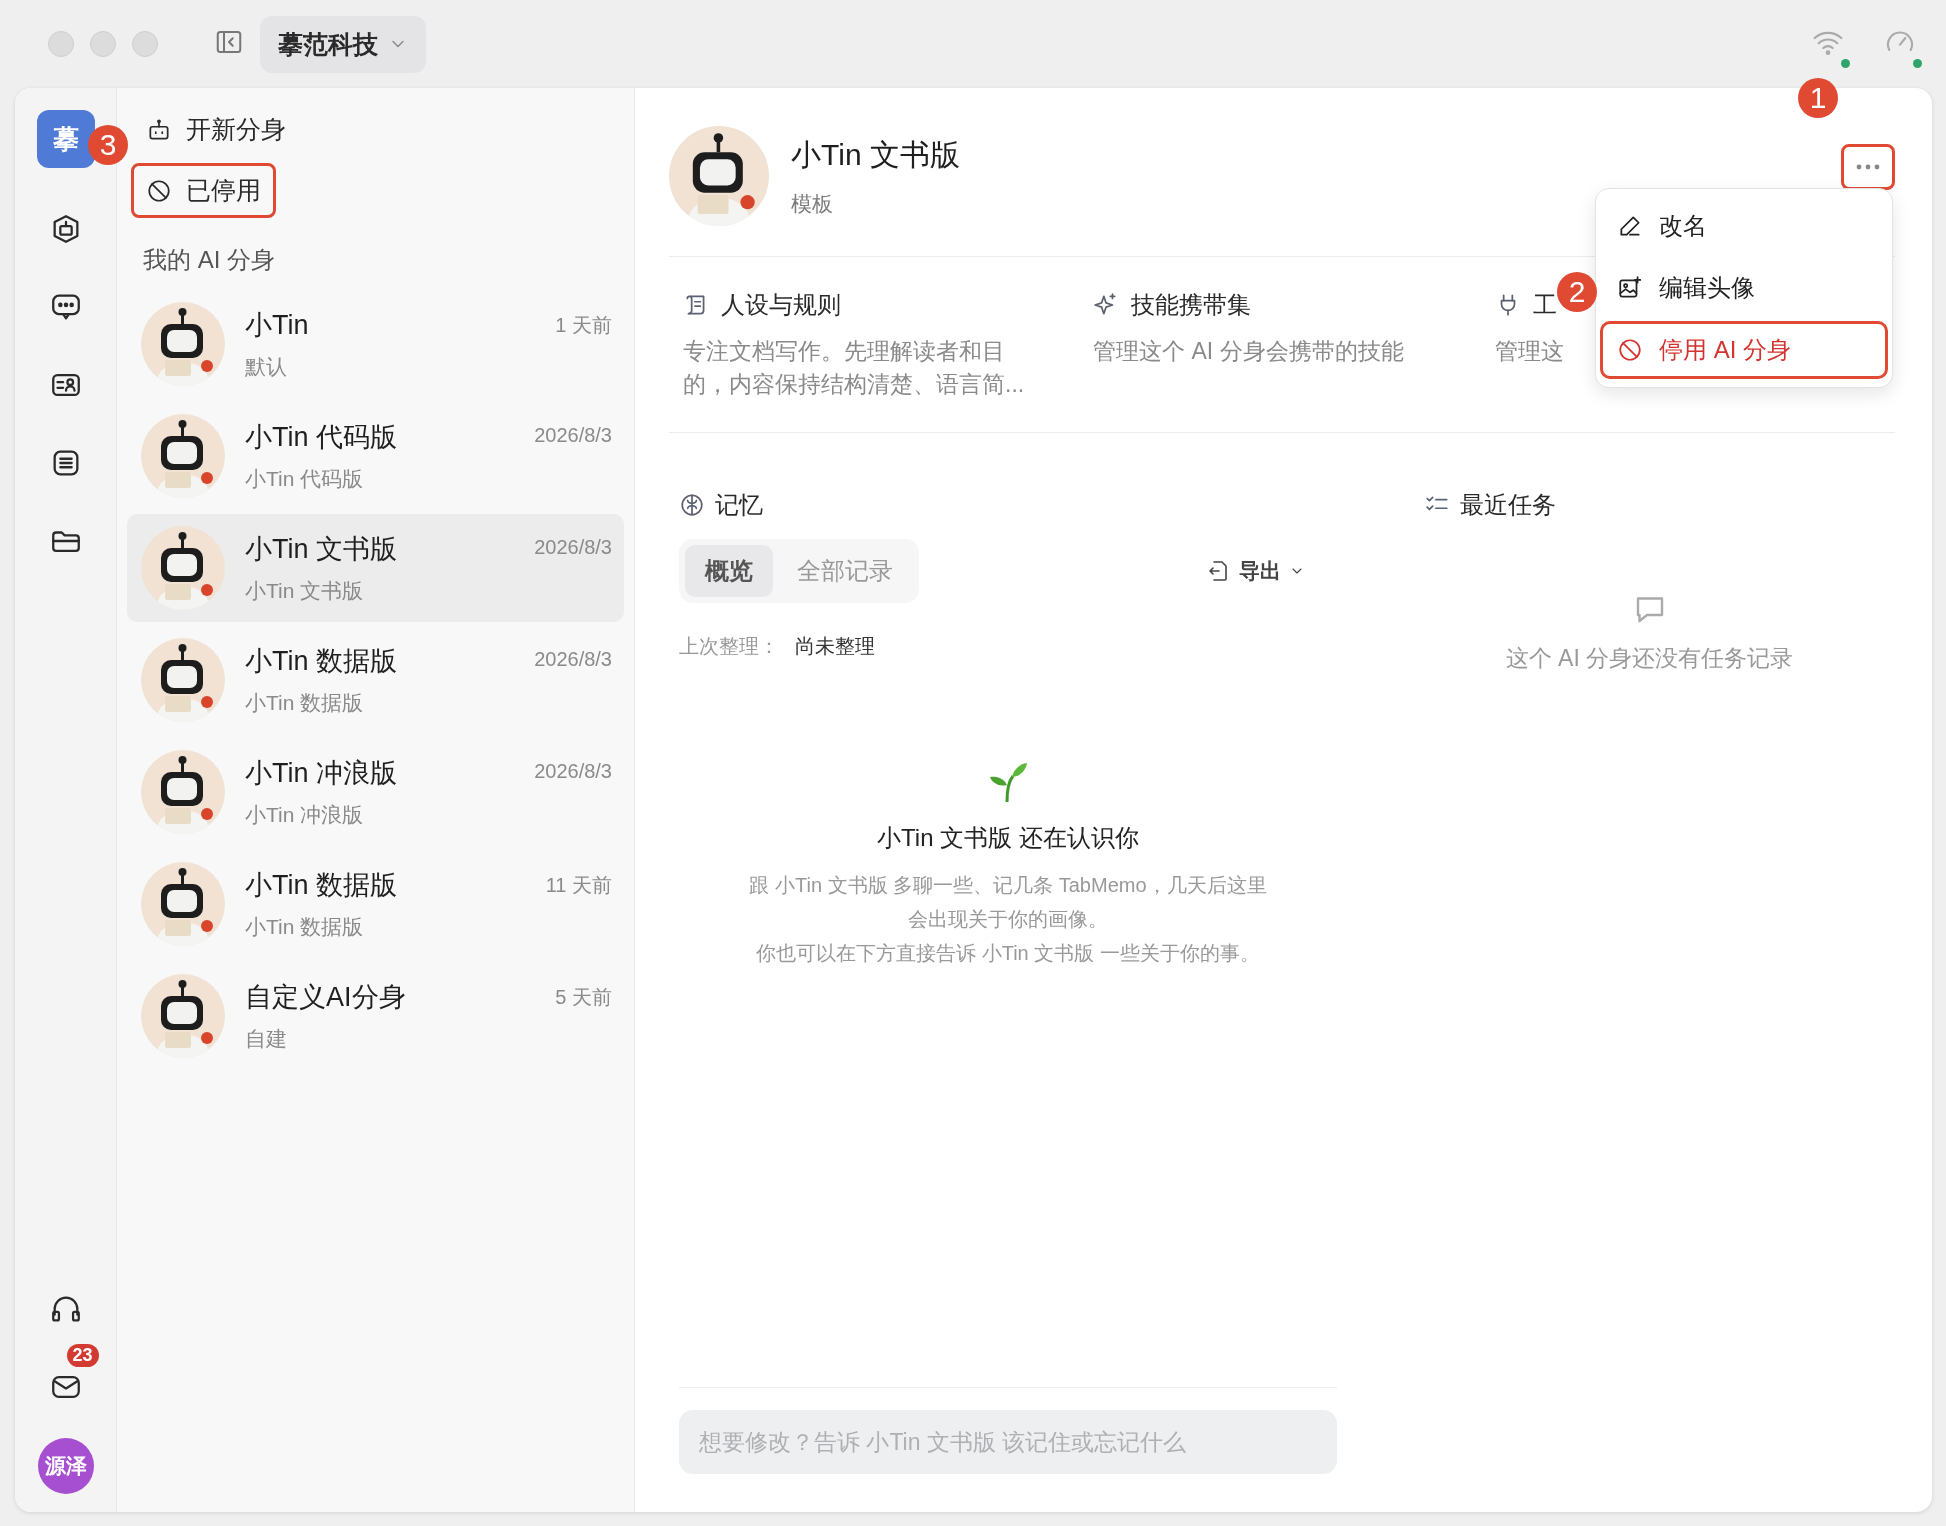 The width and height of the screenshot is (1946, 1526). What do you see at coordinates (321, 549) in the screenshot?
I see `clone-name: 小Tin 文书版` at bounding box center [321, 549].